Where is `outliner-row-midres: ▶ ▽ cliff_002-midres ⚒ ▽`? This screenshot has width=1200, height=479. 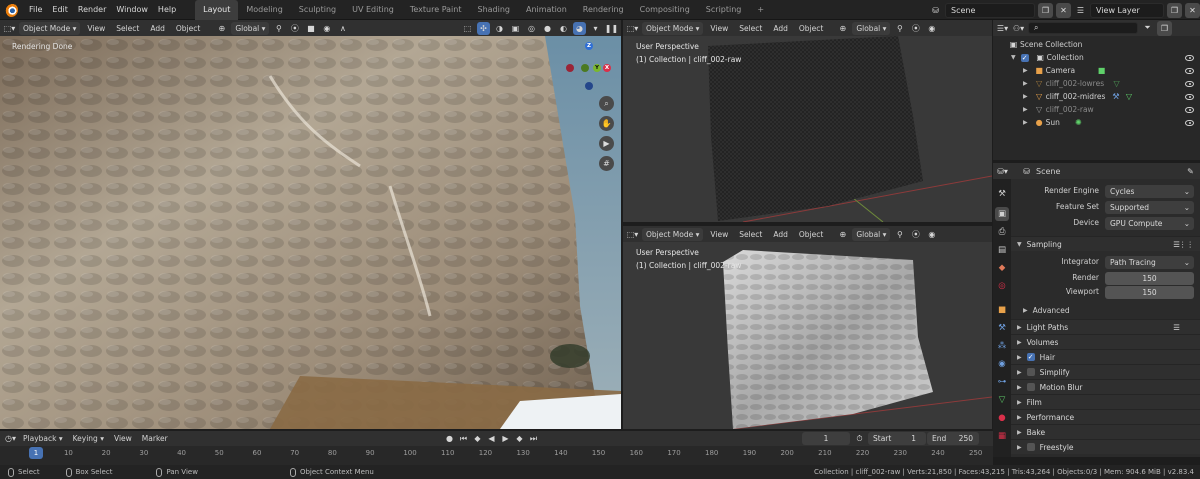 outliner-row-midres: ▶ ▽ cliff_002-midres ⚒ ▽ is located at coordinates (1096, 96).